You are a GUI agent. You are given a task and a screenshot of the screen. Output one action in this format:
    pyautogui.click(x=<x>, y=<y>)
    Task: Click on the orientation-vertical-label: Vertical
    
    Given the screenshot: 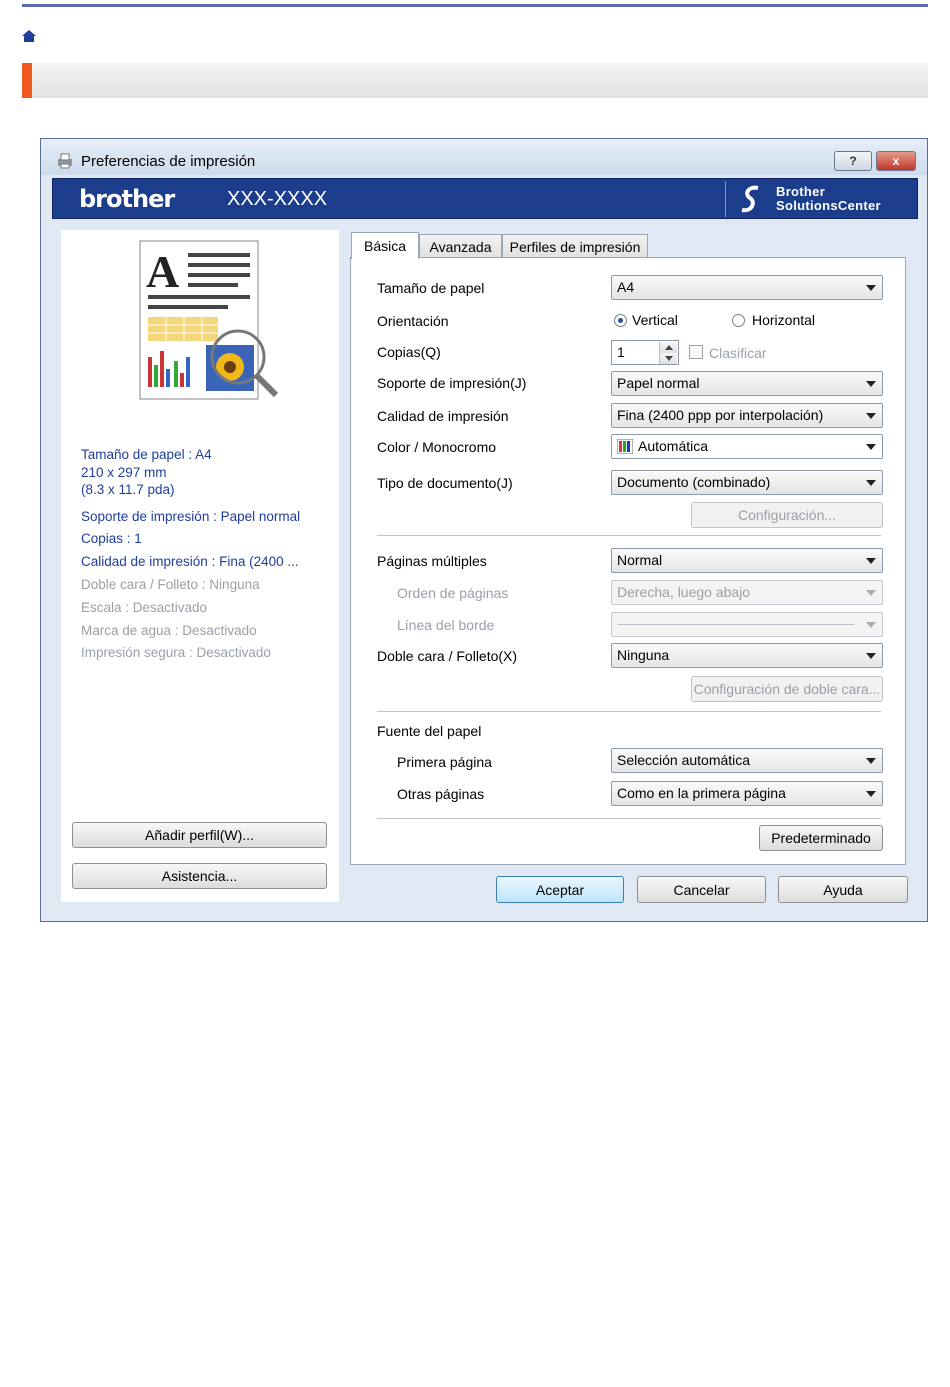 What is the action you would take?
    pyautogui.click(x=655, y=320)
    